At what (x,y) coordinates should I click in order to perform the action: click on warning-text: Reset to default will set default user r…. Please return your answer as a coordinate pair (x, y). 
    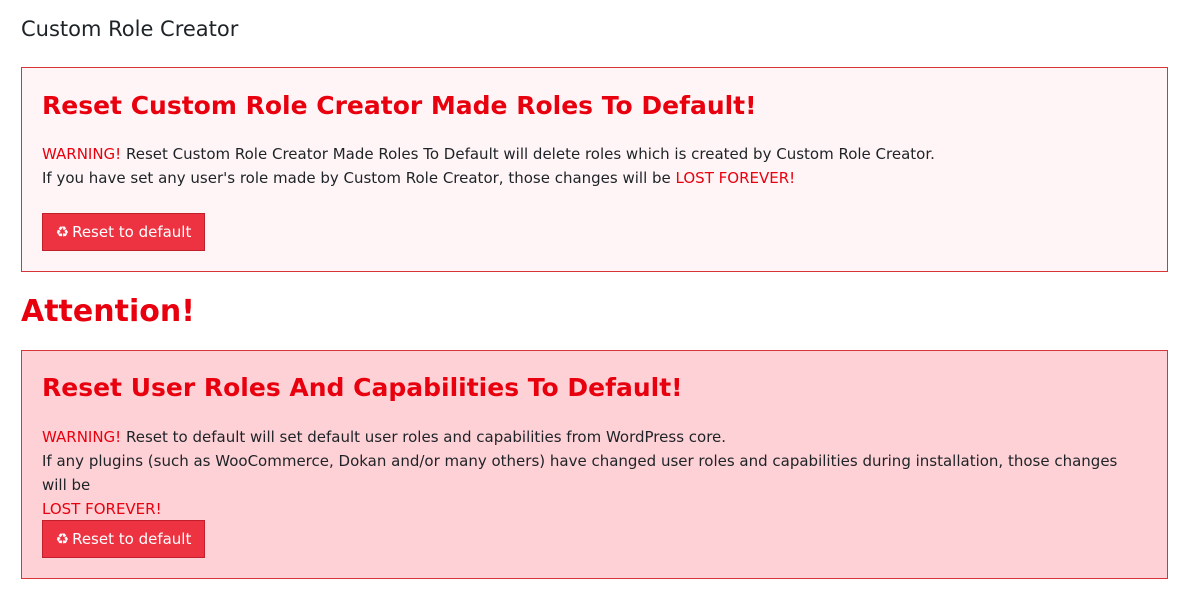
    Looking at the image, I should click on (424, 437).